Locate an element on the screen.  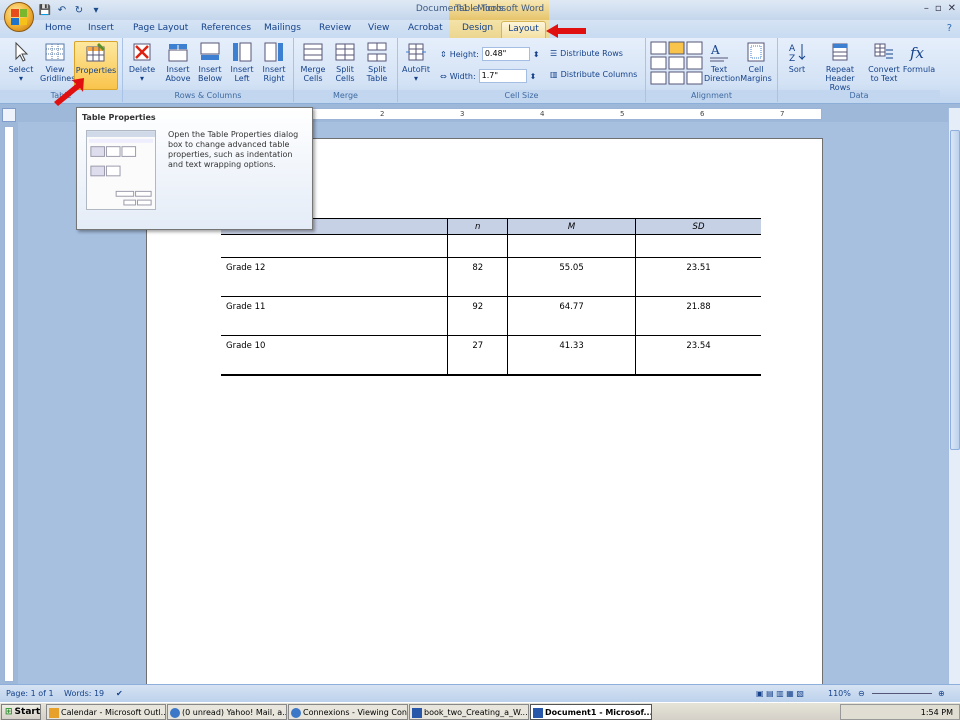
window-title: Document1 - Microsoft Word is located at coordinates (480, 9).